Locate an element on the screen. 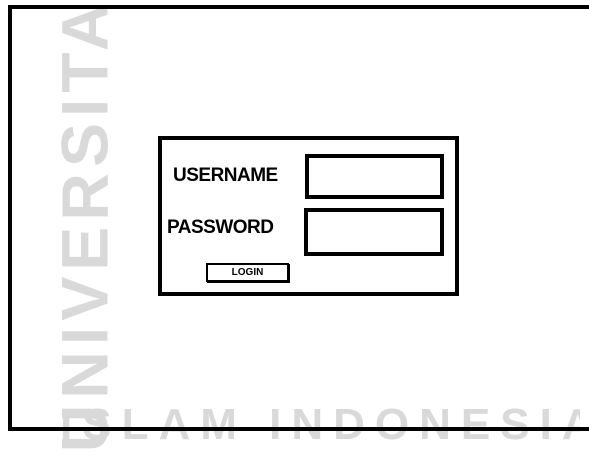  password-field is located at coordinates (374, 232).